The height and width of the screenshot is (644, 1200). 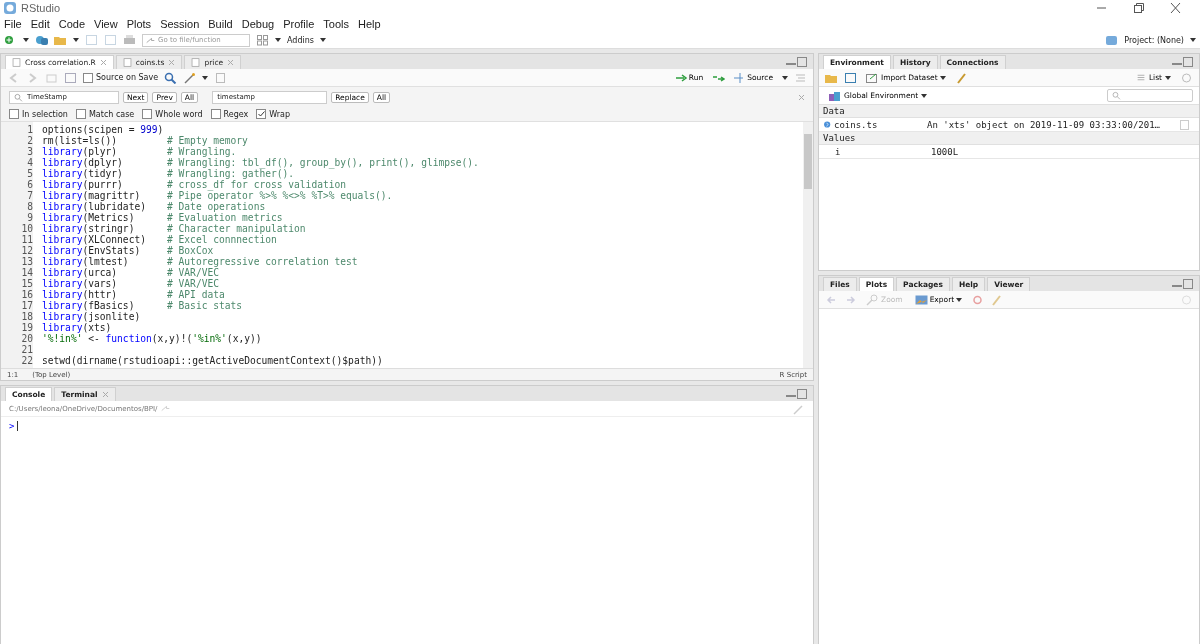 What do you see at coordinates (110, 40) in the screenshot?
I see `save-all-icon` at bounding box center [110, 40].